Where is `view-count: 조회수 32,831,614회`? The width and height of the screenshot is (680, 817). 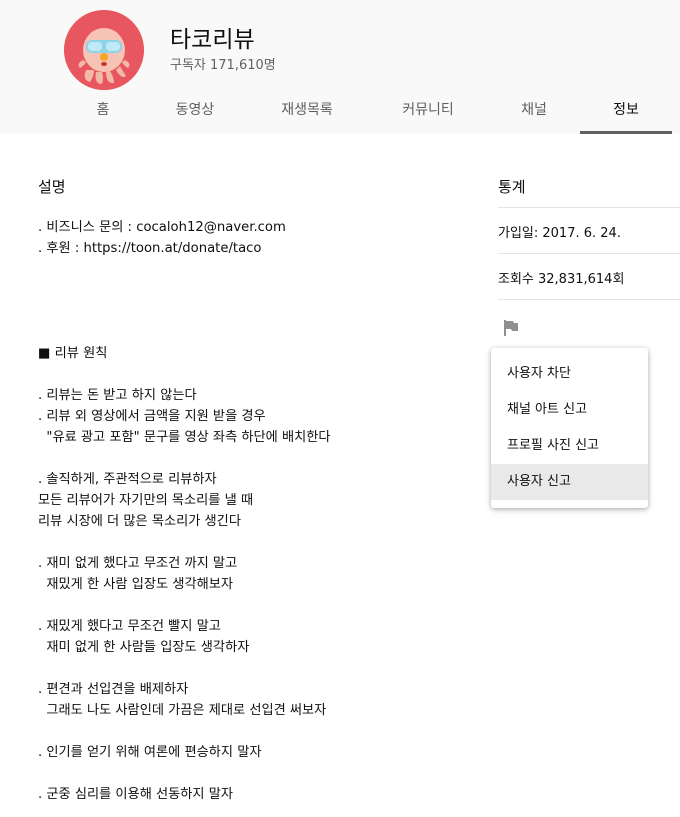
view-count: 조회수 32,831,614회 is located at coordinates (561, 279).